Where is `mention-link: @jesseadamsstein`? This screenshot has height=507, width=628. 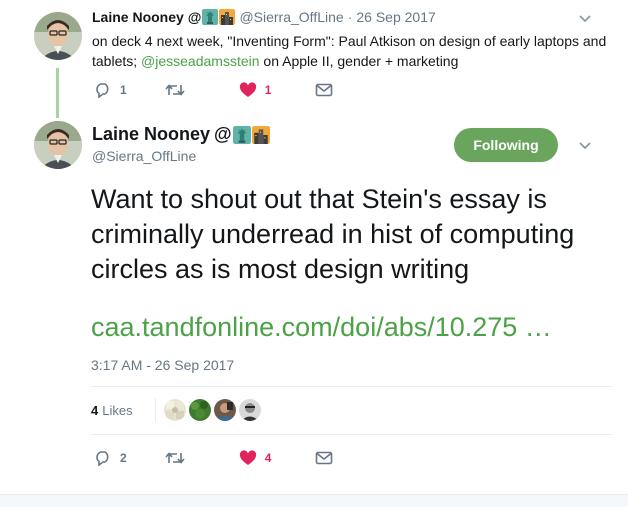
mention-link: @jesseadamsstein is located at coordinates (200, 61).